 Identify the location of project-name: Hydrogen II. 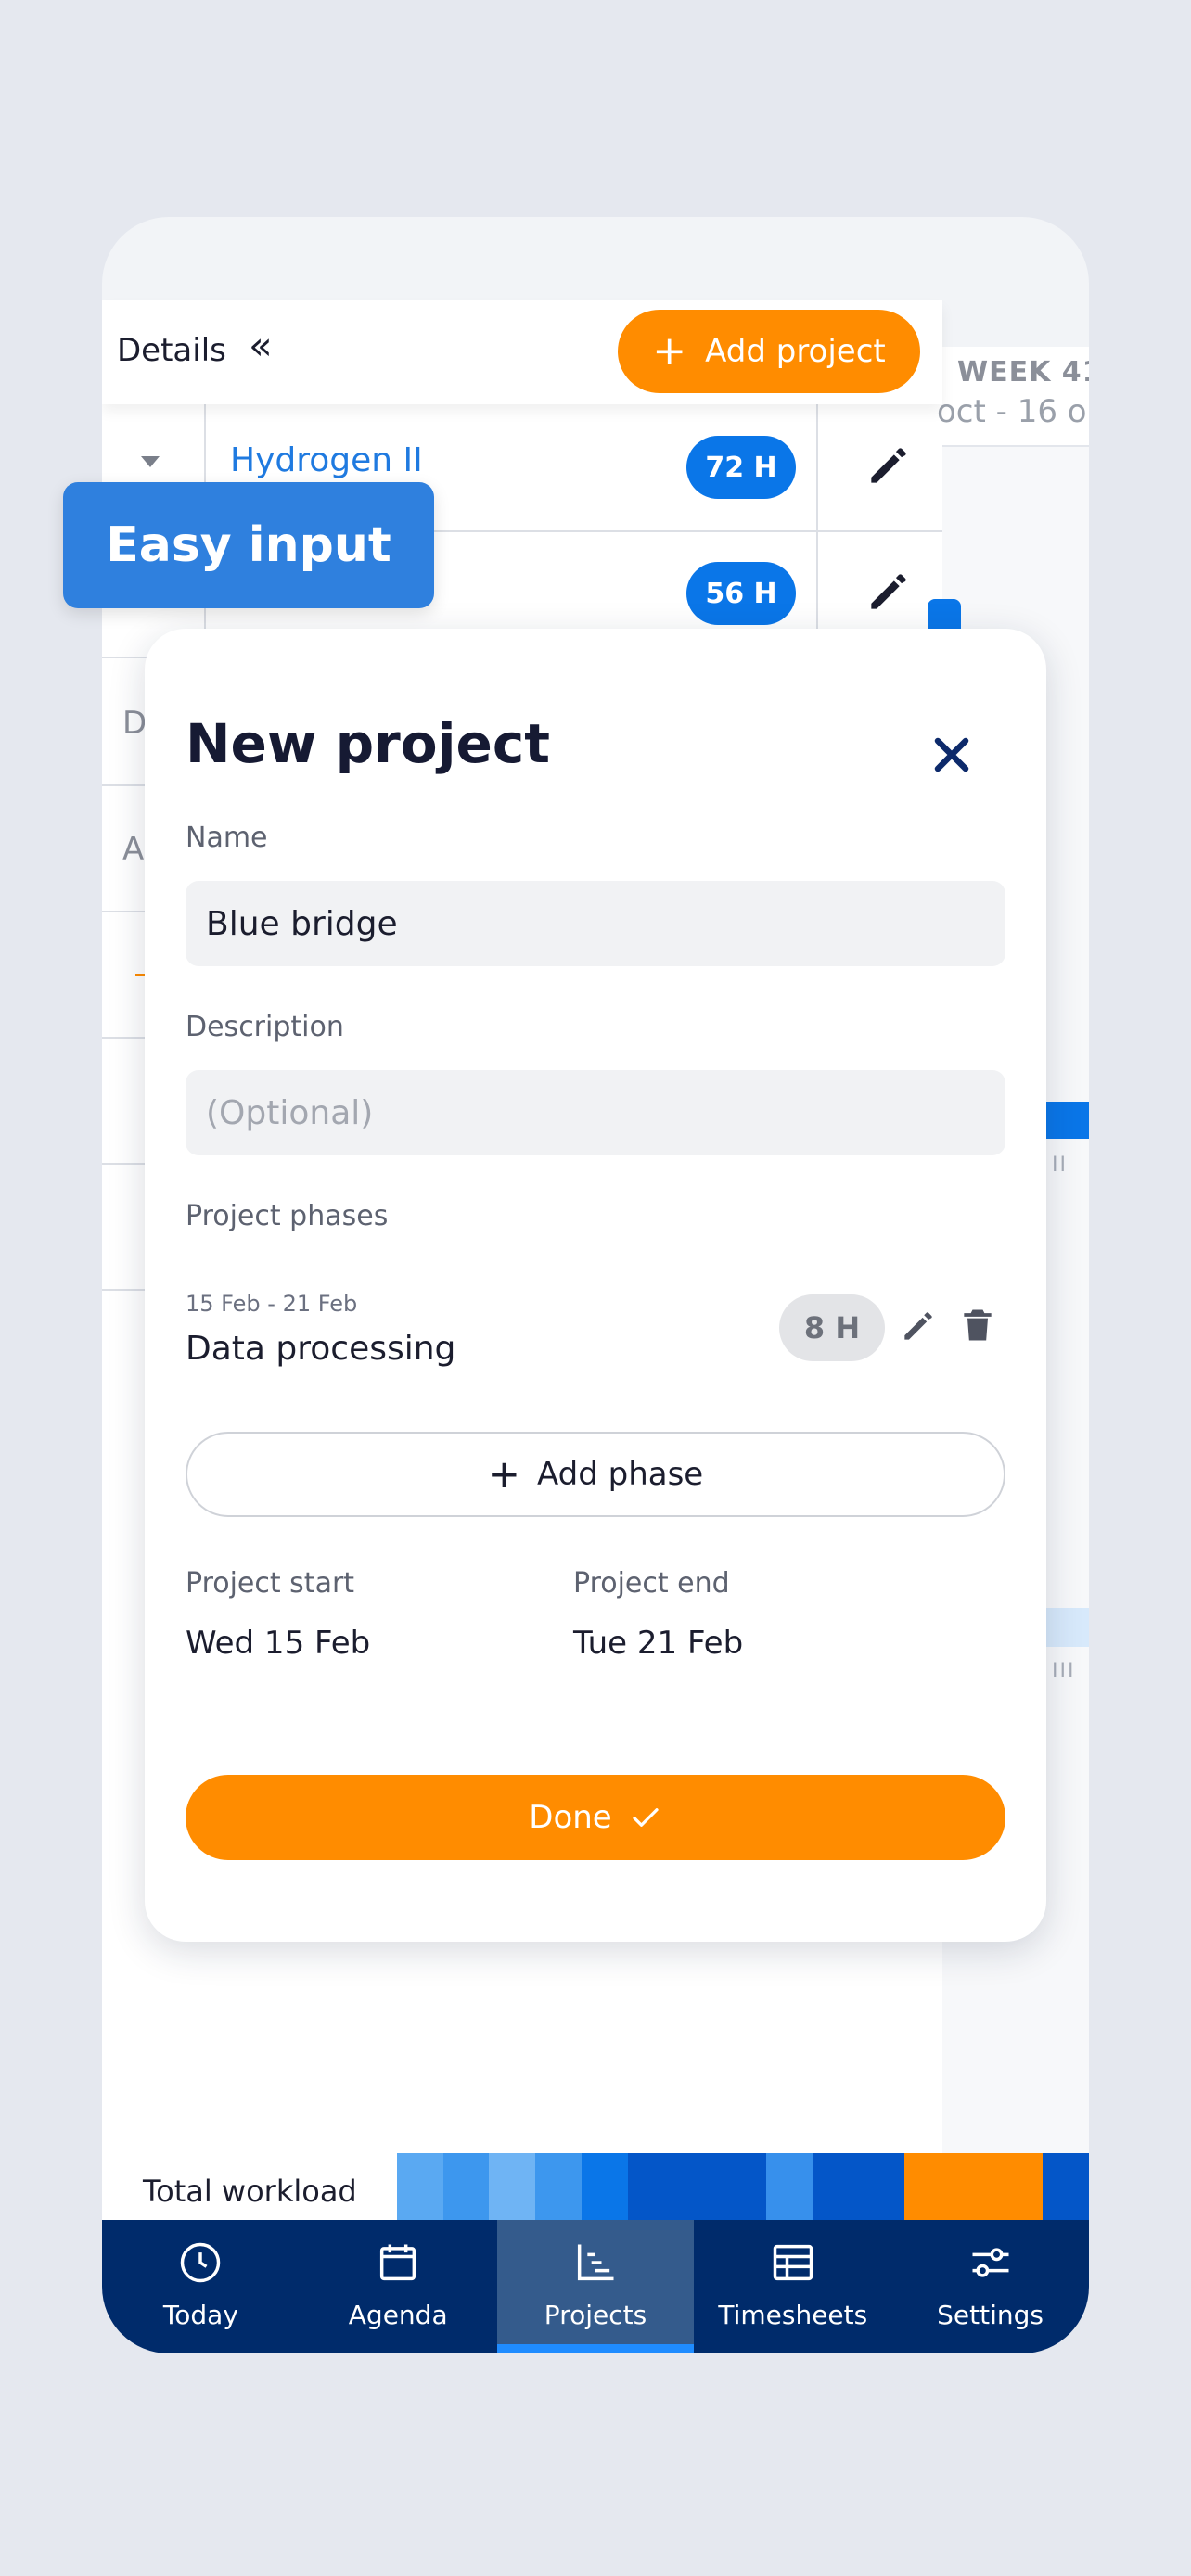
(326, 460).